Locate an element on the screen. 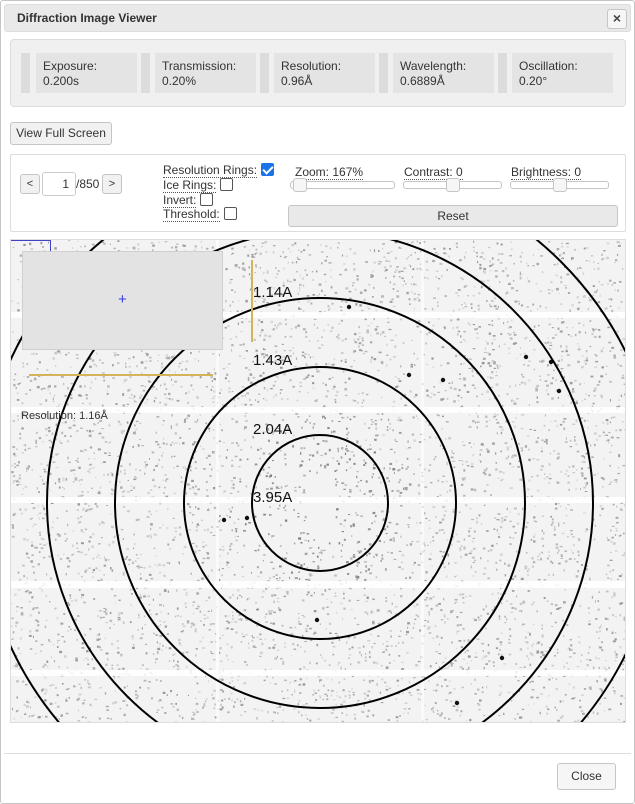  view-full-screen-button: View Full Screen is located at coordinates (61, 133).